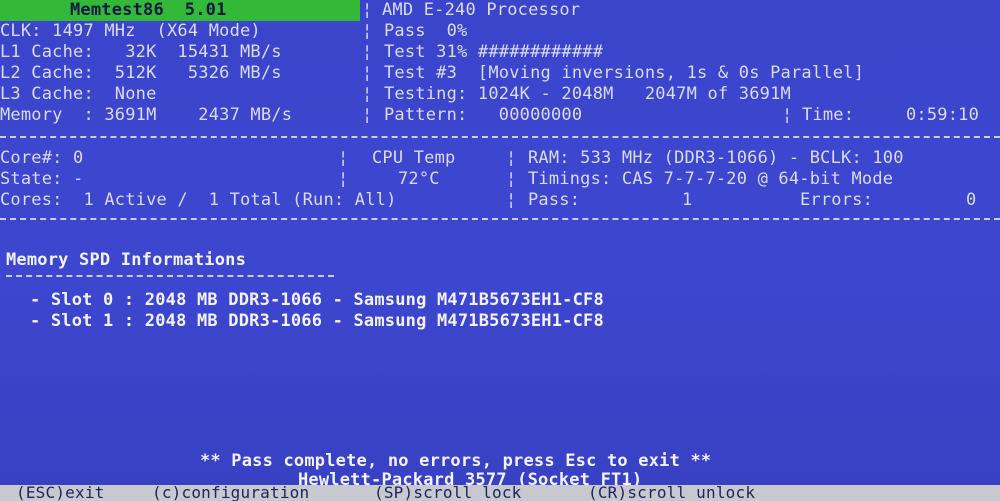  What do you see at coordinates (716, 158) in the screenshot?
I see `ram-info: RAM: 533 MHz (DDR3-1066) - BCLK: 100` at bounding box center [716, 158].